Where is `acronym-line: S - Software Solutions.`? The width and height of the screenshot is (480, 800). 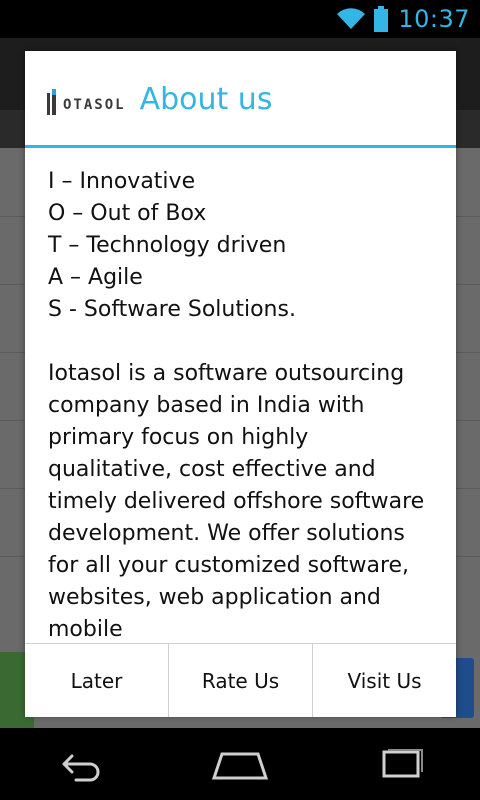 acronym-line: S - Software Solutions. is located at coordinates (172, 309).